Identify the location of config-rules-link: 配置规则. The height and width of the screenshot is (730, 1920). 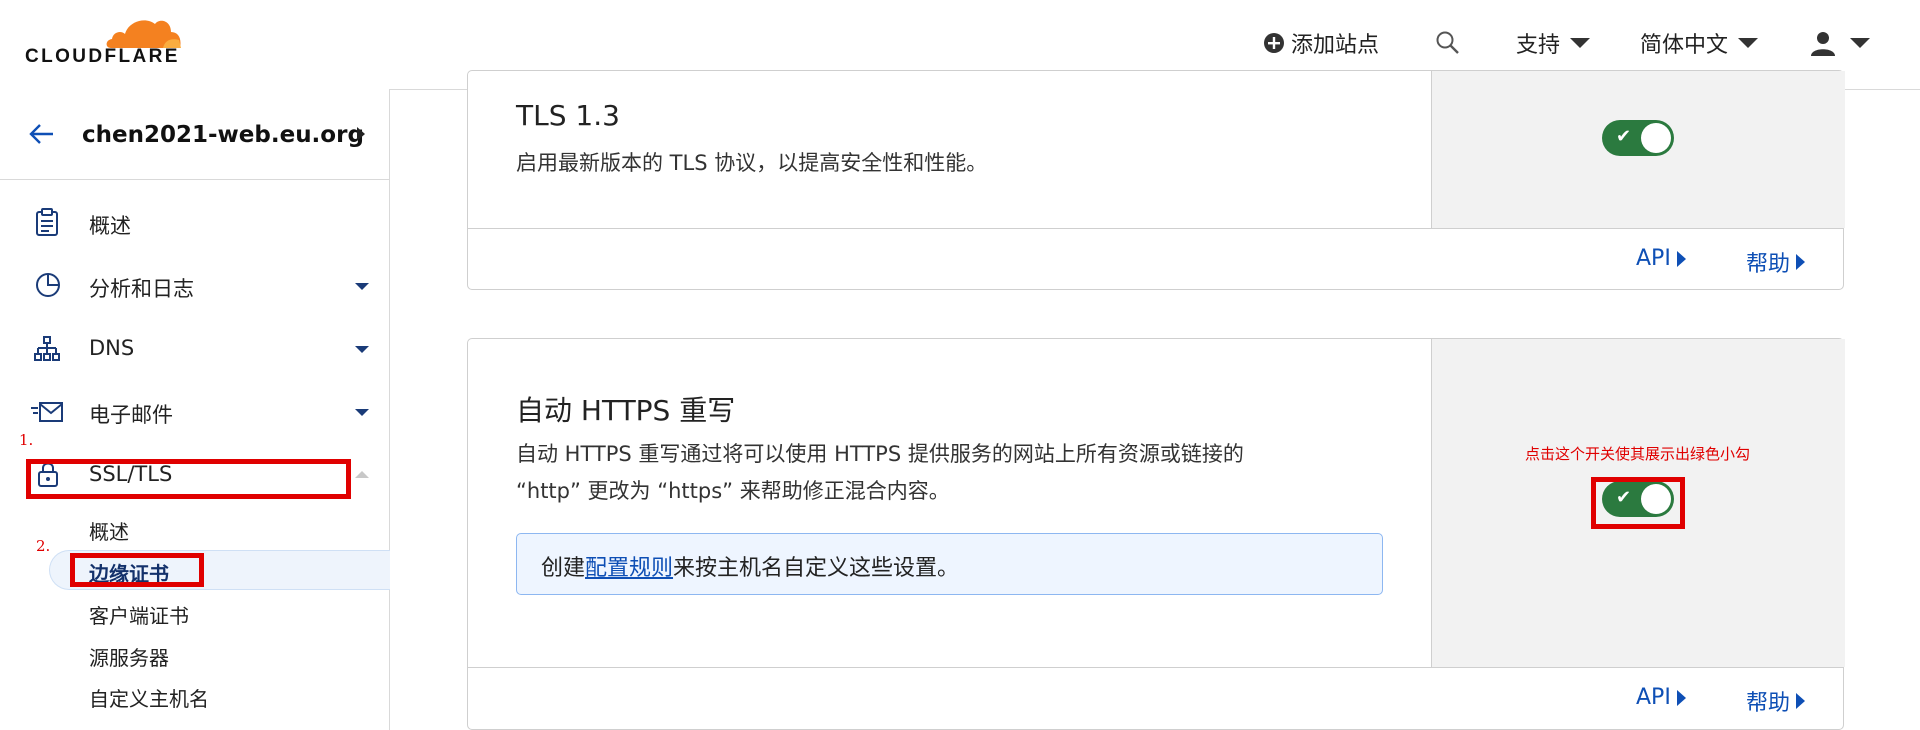
(629, 568).